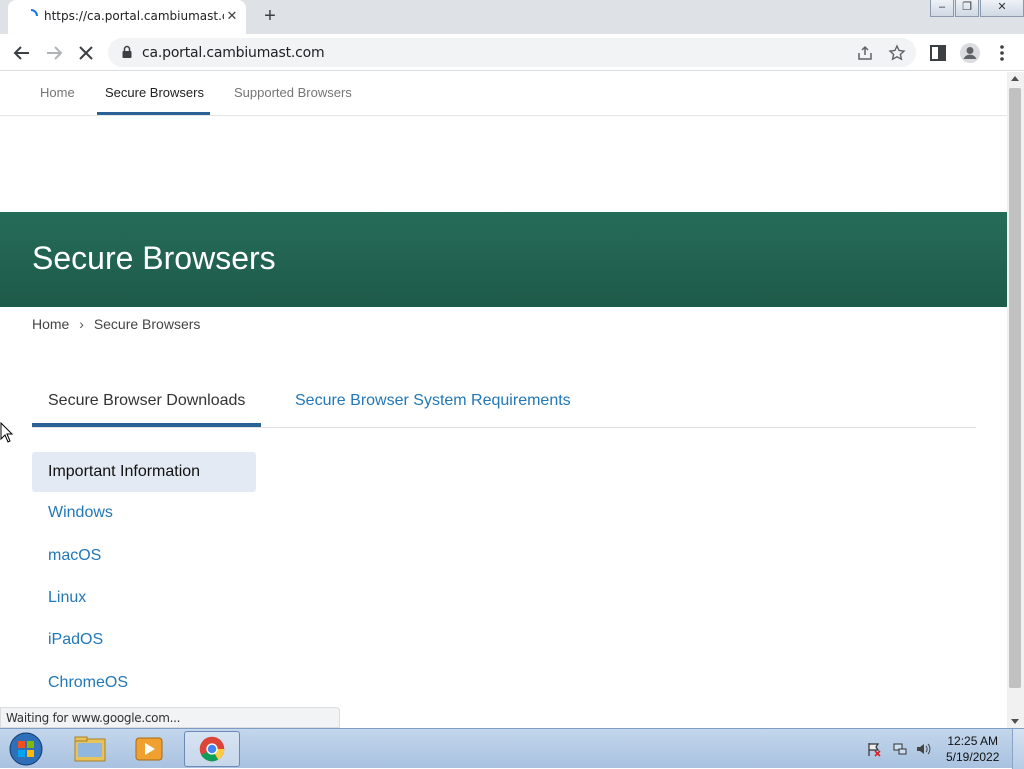  What do you see at coordinates (1018, 749) in the screenshot?
I see `show-desktop-button` at bounding box center [1018, 749].